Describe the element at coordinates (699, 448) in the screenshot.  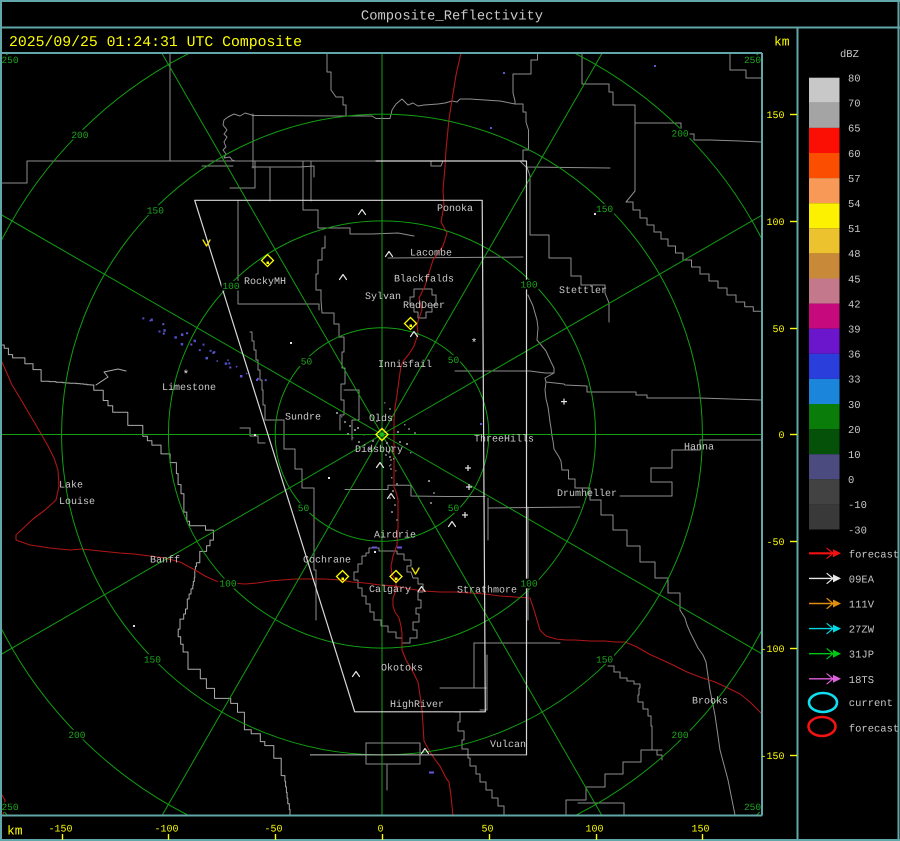
I see `svg-text: Hanna` at that location.